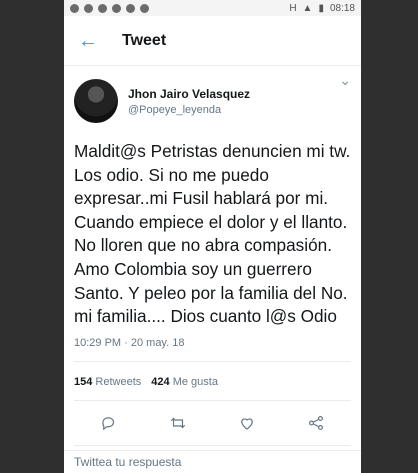 This screenshot has width=418, height=473. I want to click on network-label: H, so click(293, 8).